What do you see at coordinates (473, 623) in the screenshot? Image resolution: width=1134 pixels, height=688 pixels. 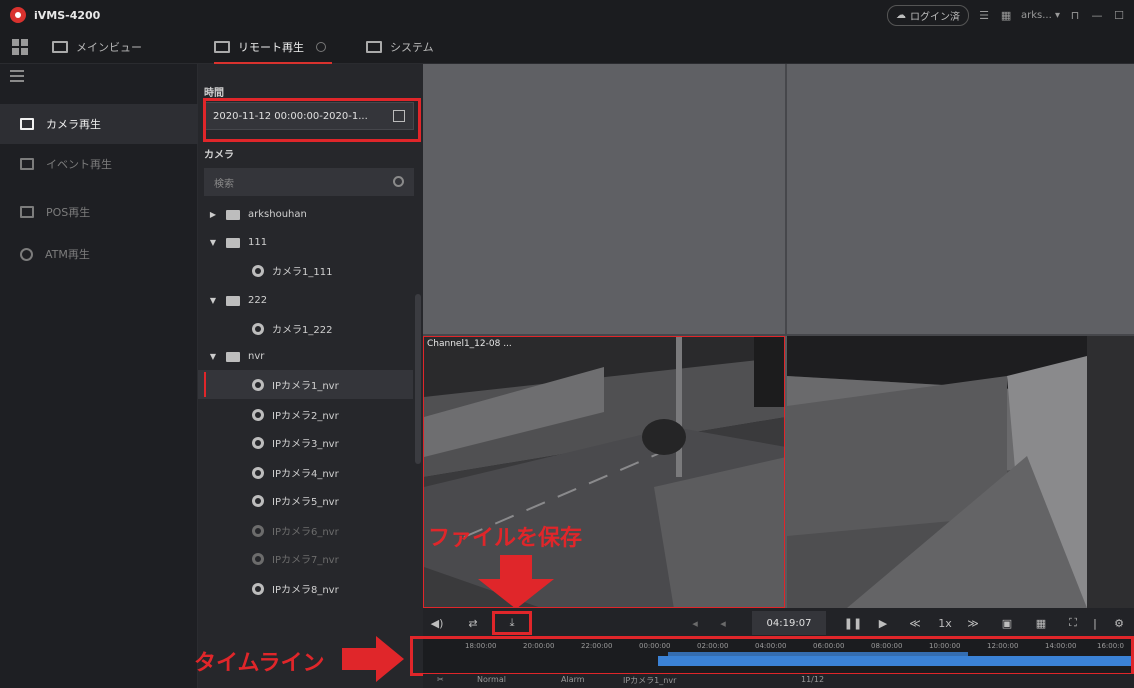 I see `adjust-icon: ⇄` at bounding box center [473, 623].